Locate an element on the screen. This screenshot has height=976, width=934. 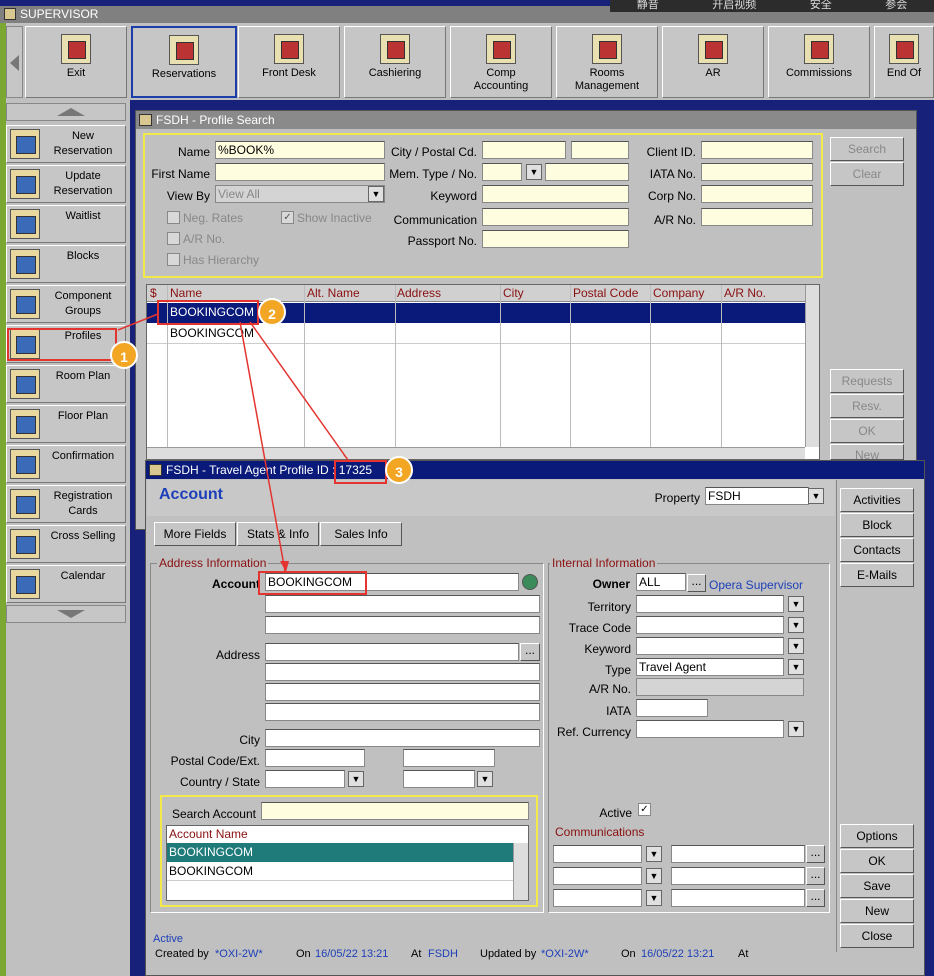
step-badge-1: 1 is located at coordinates (124, 355).